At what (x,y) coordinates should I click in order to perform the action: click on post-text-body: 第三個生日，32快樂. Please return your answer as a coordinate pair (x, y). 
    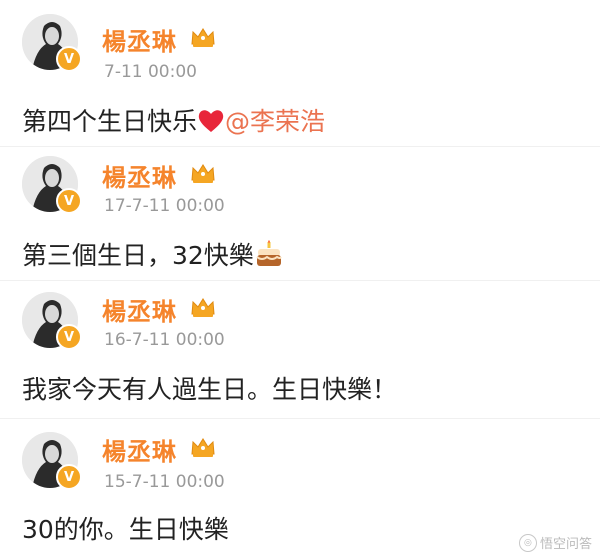
    Looking at the image, I should click on (138, 255).